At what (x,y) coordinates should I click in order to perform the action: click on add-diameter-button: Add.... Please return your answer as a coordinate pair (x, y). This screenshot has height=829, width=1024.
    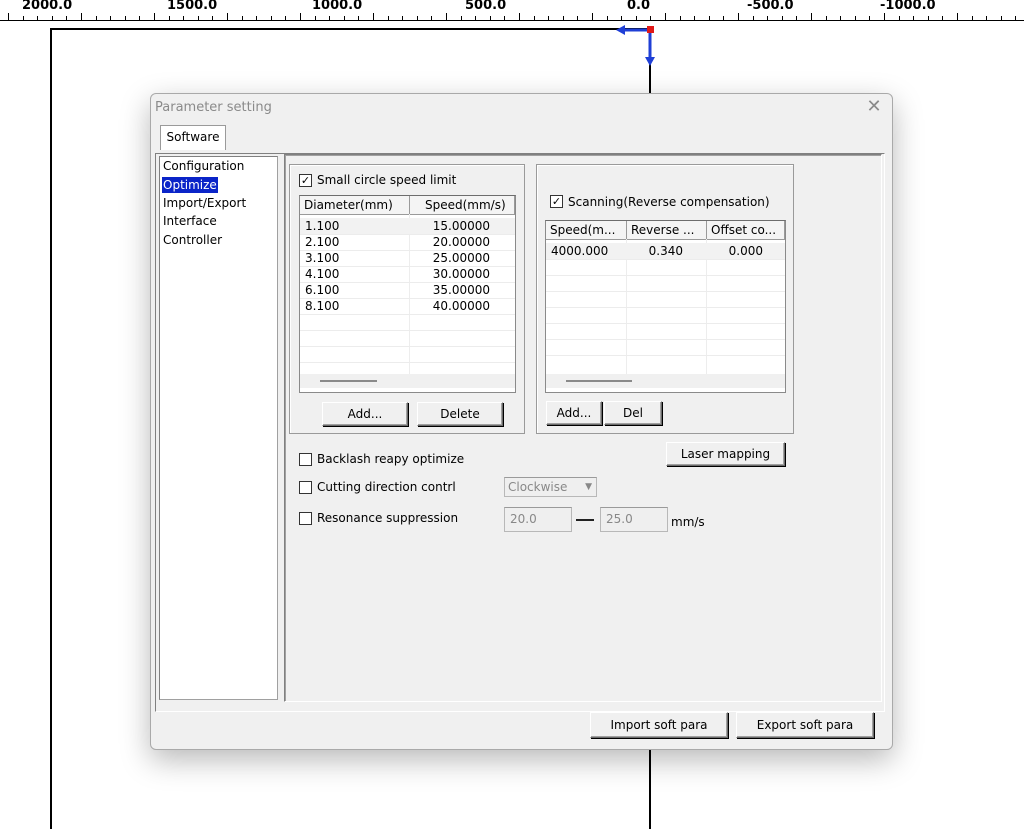
    Looking at the image, I should click on (365, 414).